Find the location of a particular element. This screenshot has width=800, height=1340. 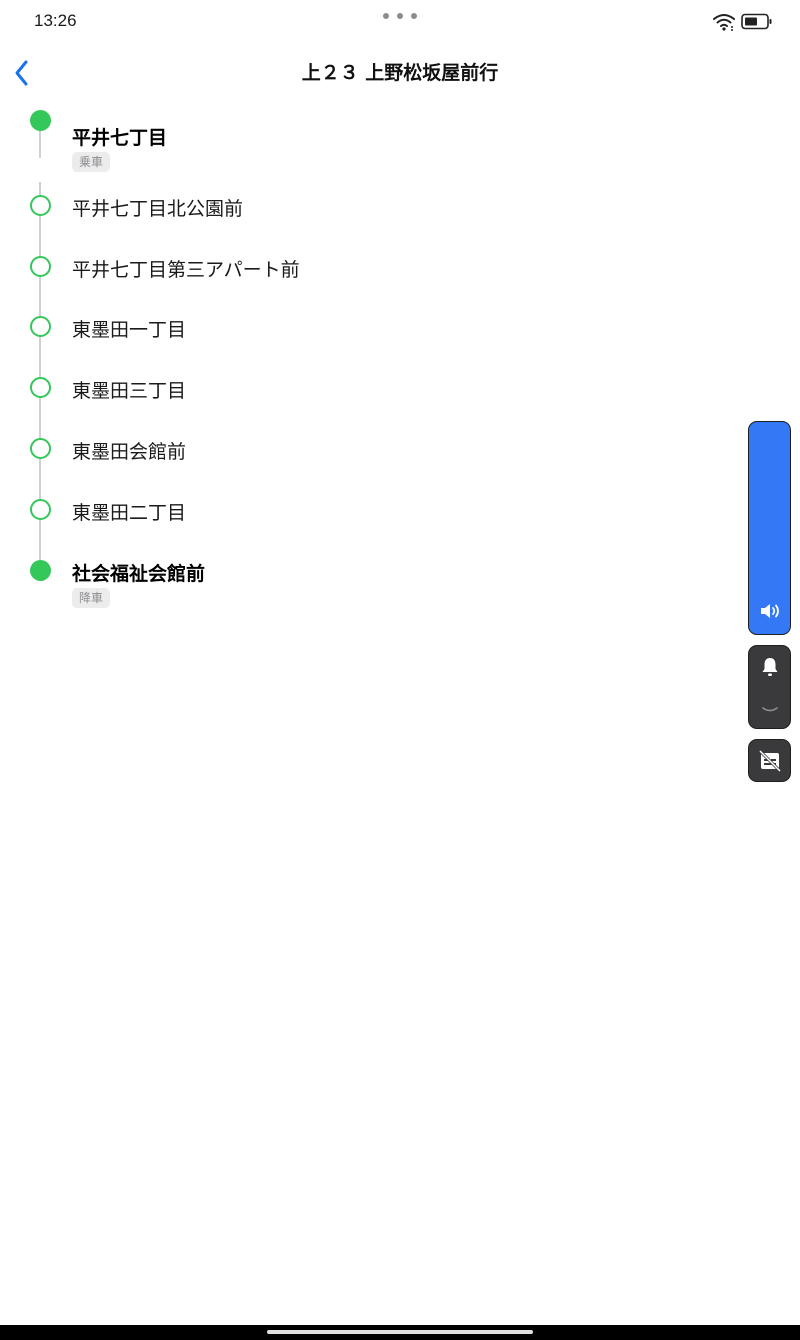

system-nav-bar is located at coordinates (400, 1332).